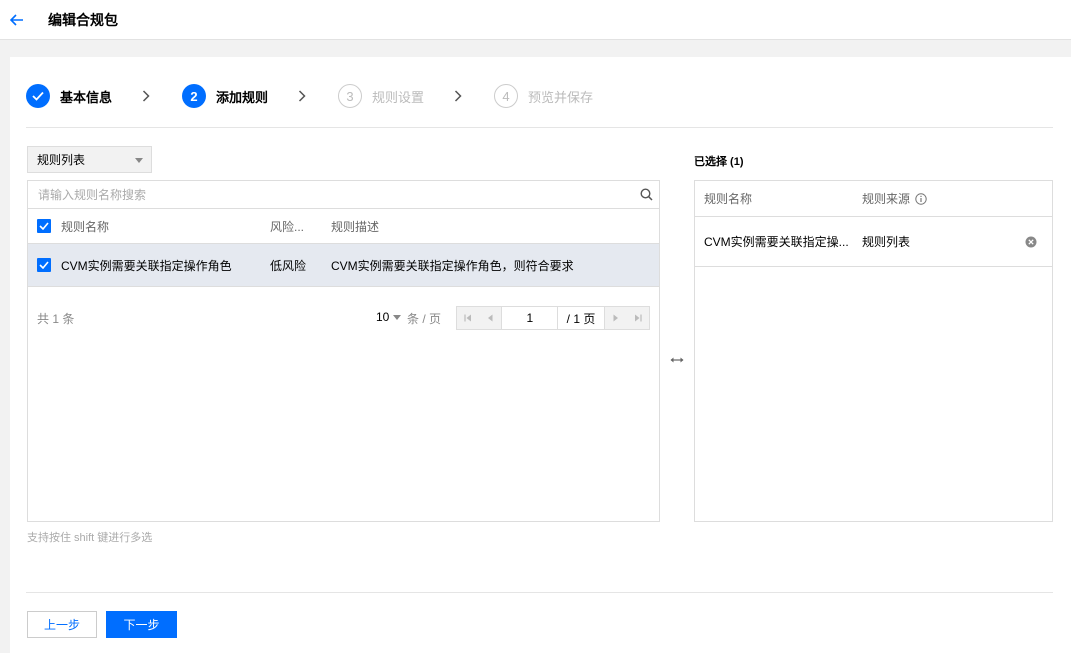 This screenshot has width=1071, height=653. I want to click on step-add-rules: 2 添加规则, so click(225, 96).